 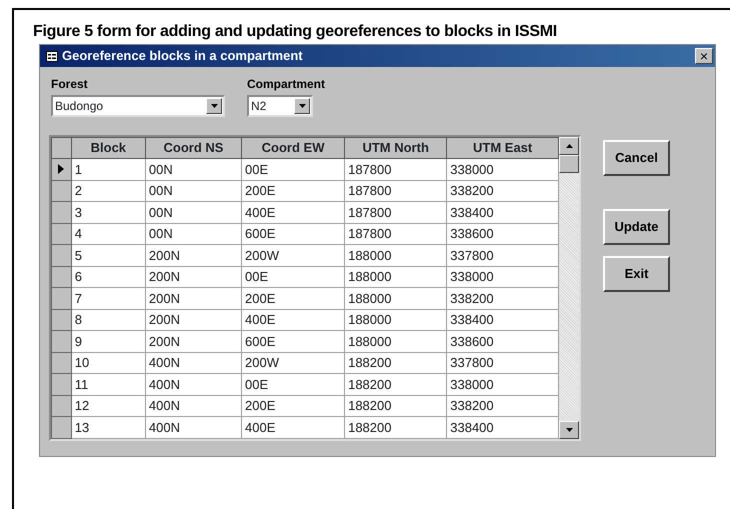 I want to click on down-arrow-icon, so click(x=569, y=430).